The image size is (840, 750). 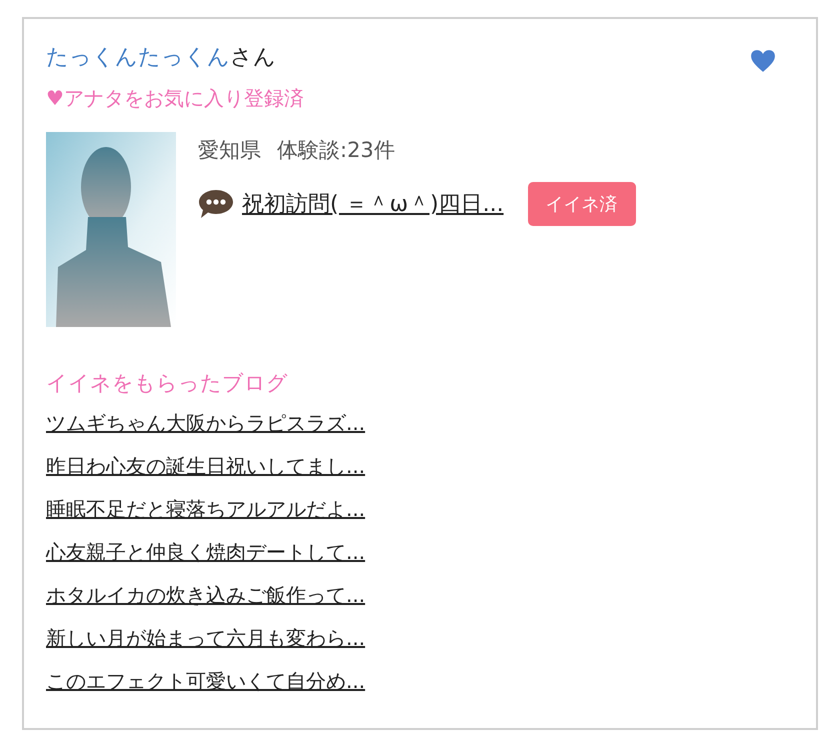 What do you see at coordinates (229, 150) in the screenshot?
I see `prefecture: 愛知県` at bounding box center [229, 150].